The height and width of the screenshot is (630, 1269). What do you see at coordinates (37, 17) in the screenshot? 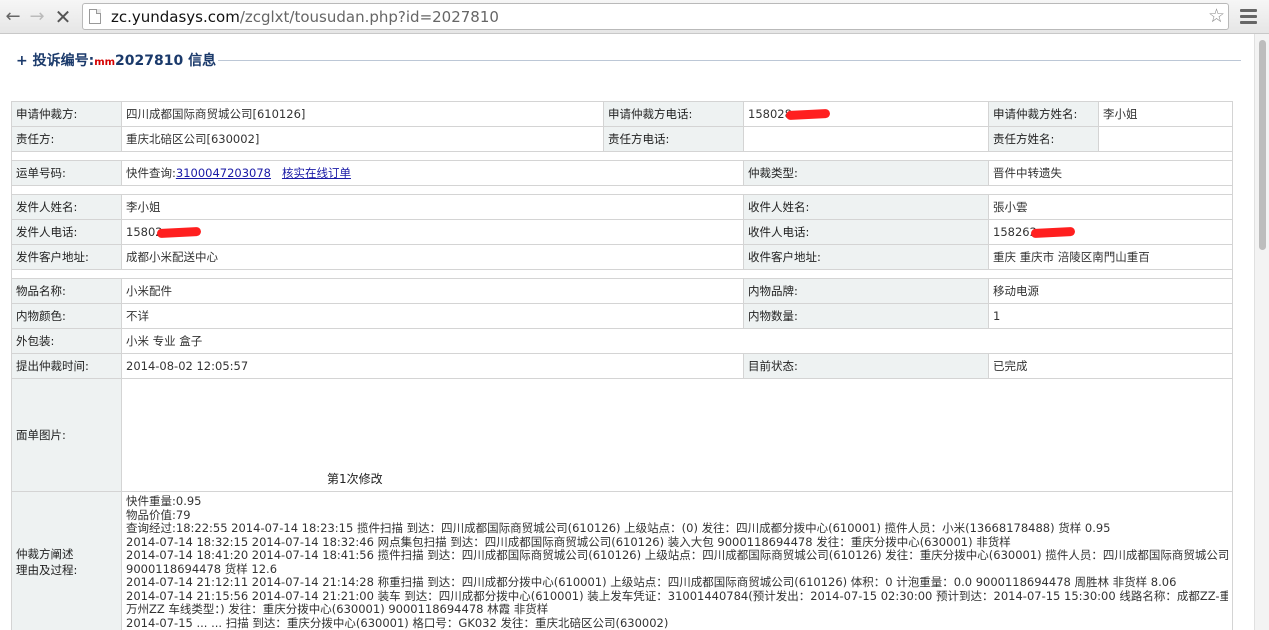
I see `forward-arrow-icon: →` at bounding box center [37, 17].